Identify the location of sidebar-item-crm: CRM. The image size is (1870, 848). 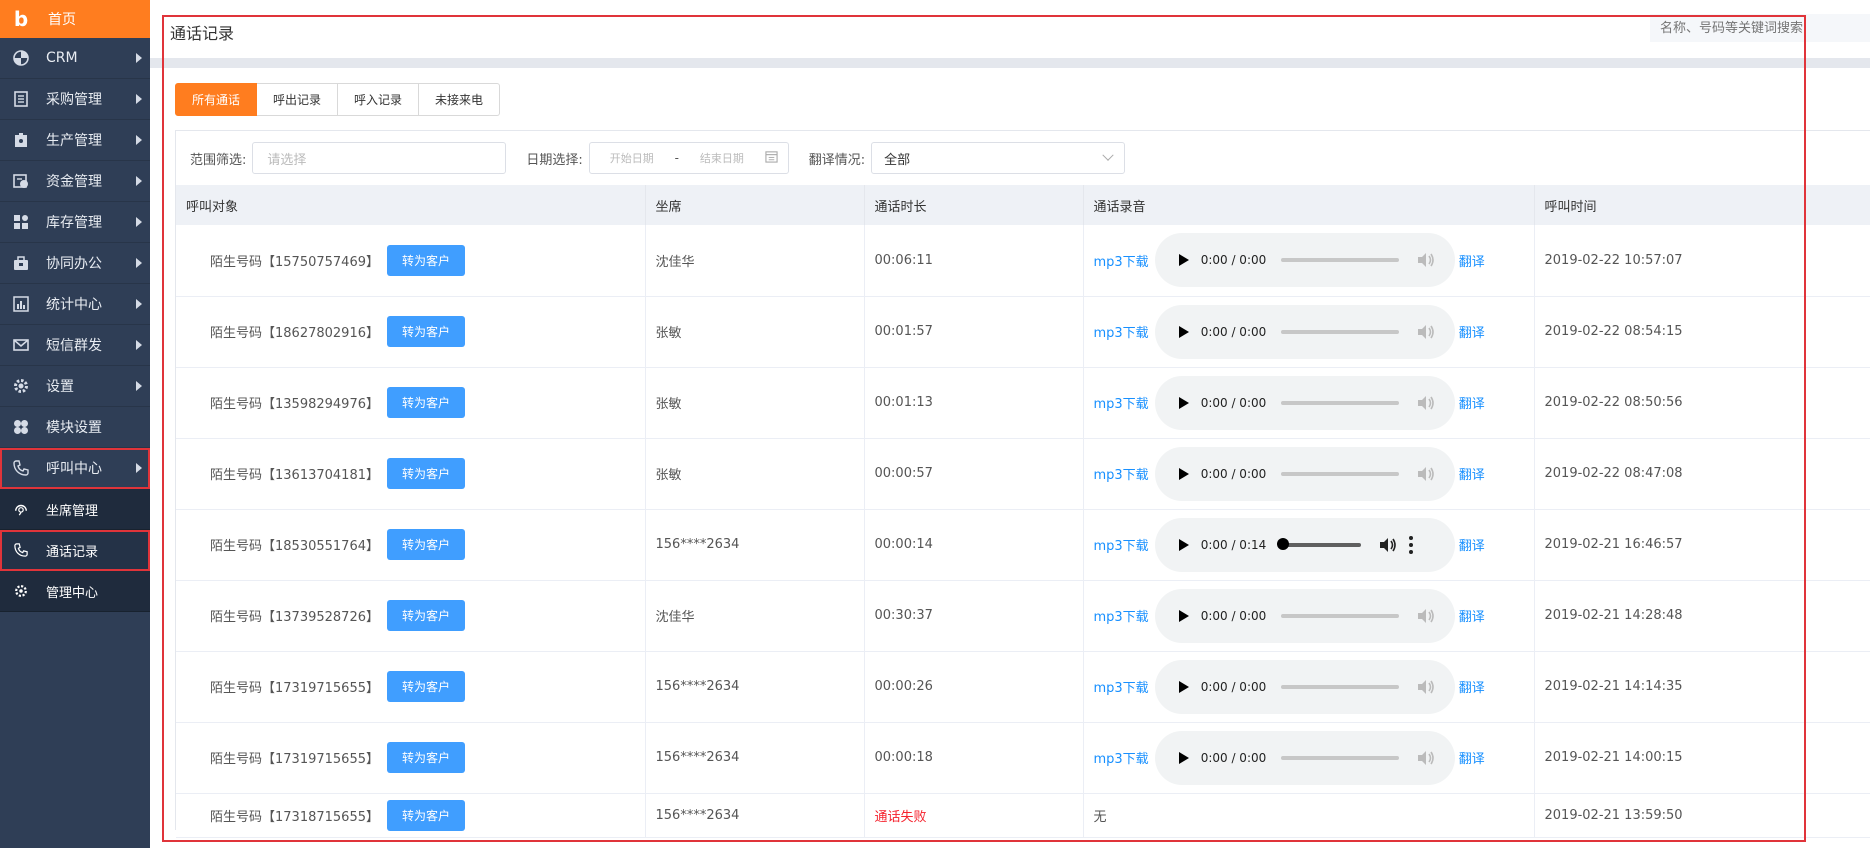
(75, 58).